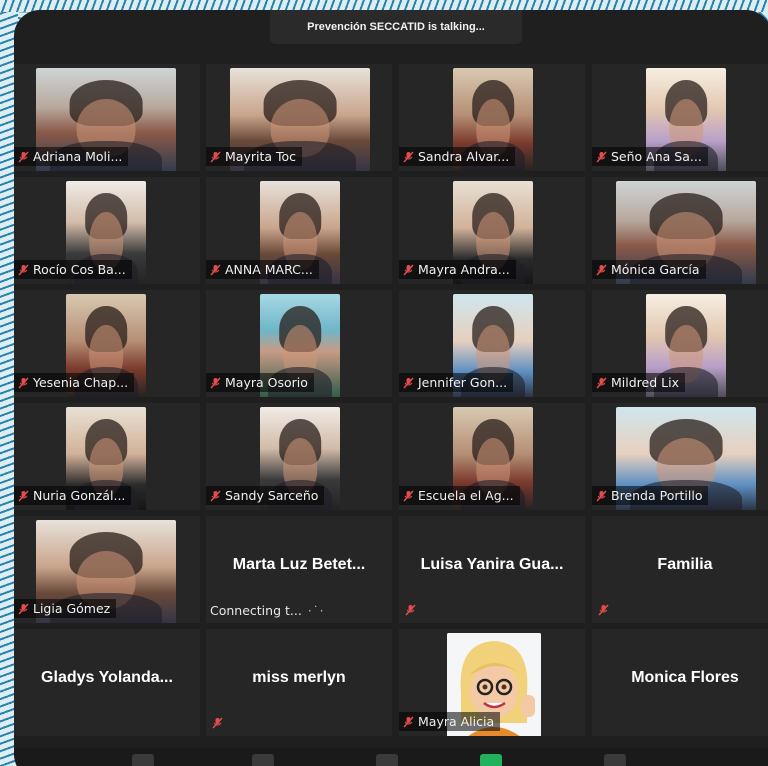  What do you see at coordinates (685, 677) in the screenshot?
I see `participant-name: Monica Flores` at bounding box center [685, 677].